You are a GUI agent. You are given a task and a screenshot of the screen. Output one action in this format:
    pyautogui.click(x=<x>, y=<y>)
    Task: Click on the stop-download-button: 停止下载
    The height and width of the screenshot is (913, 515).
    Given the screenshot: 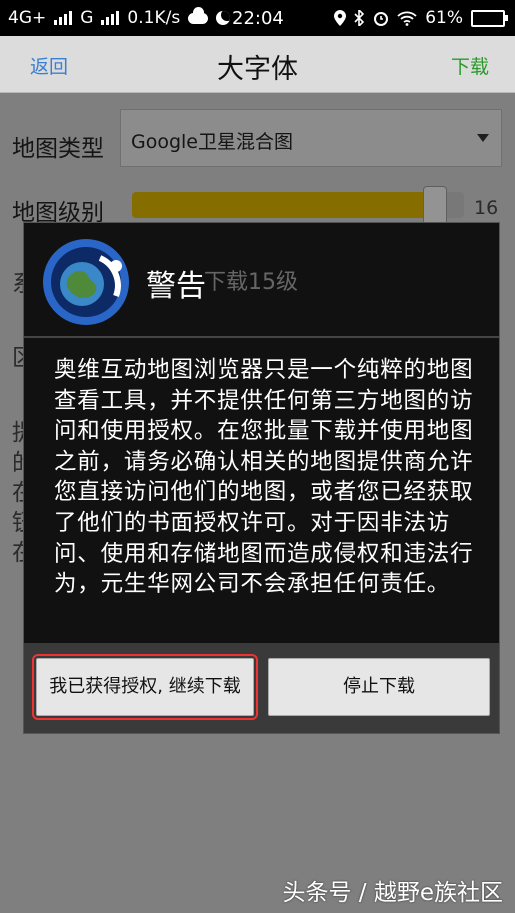 What is the action you would take?
    pyautogui.click(x=379, y=687)
    